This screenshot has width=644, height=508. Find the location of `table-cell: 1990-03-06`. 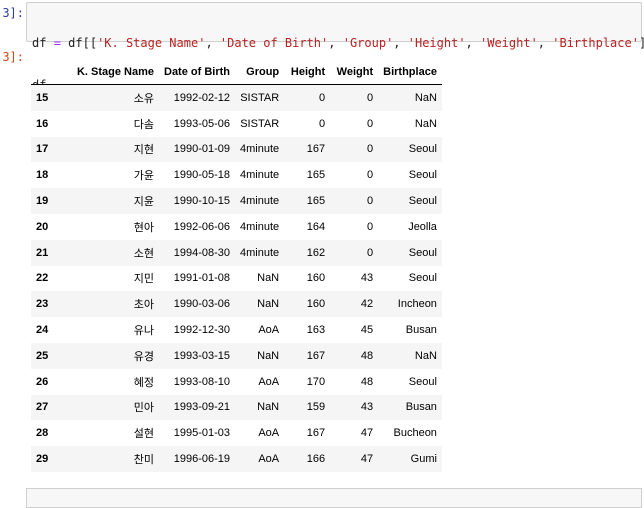

table-cell: 1990-03-06 is located at coordinates (201, 304).